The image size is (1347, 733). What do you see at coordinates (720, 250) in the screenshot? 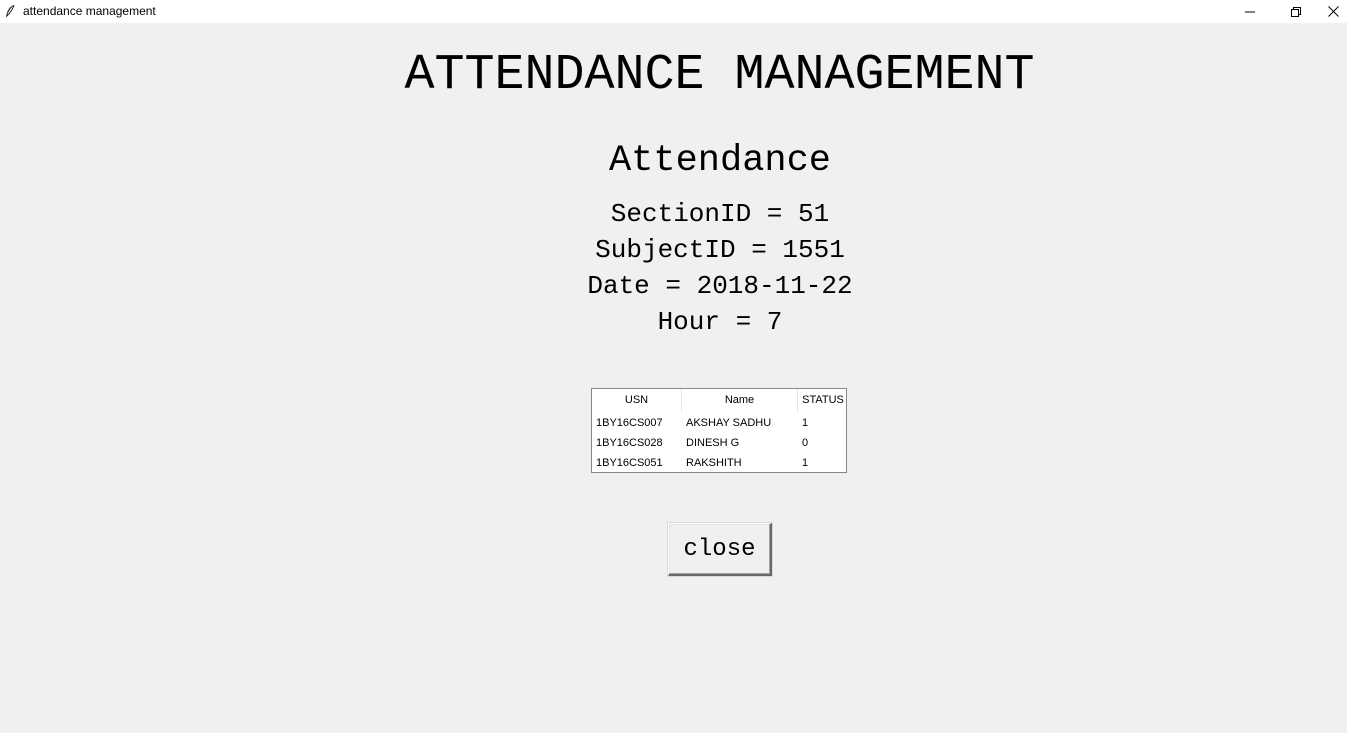
I see `subject-id-label: SubjectID = 1551` at bounding box center [720, 250].